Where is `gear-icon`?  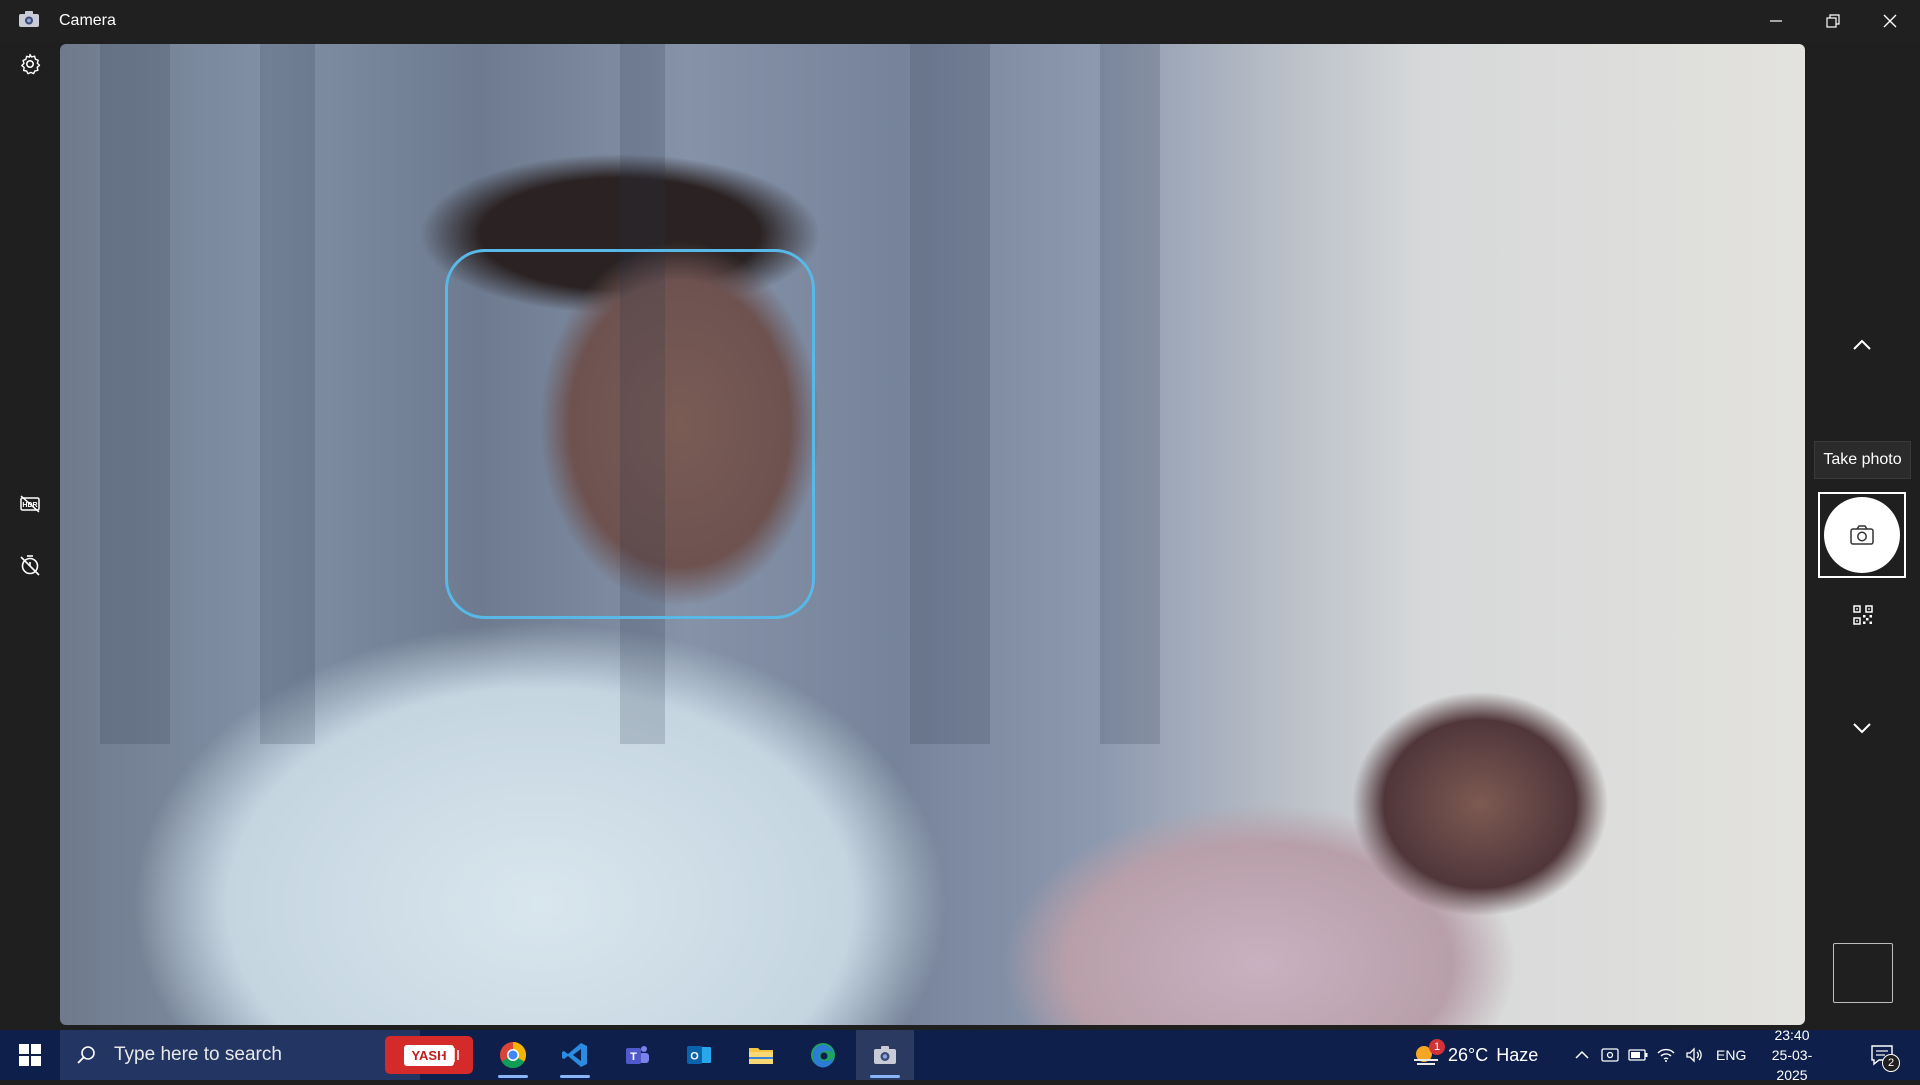 gear-icon is located at coordinates (31, 64).